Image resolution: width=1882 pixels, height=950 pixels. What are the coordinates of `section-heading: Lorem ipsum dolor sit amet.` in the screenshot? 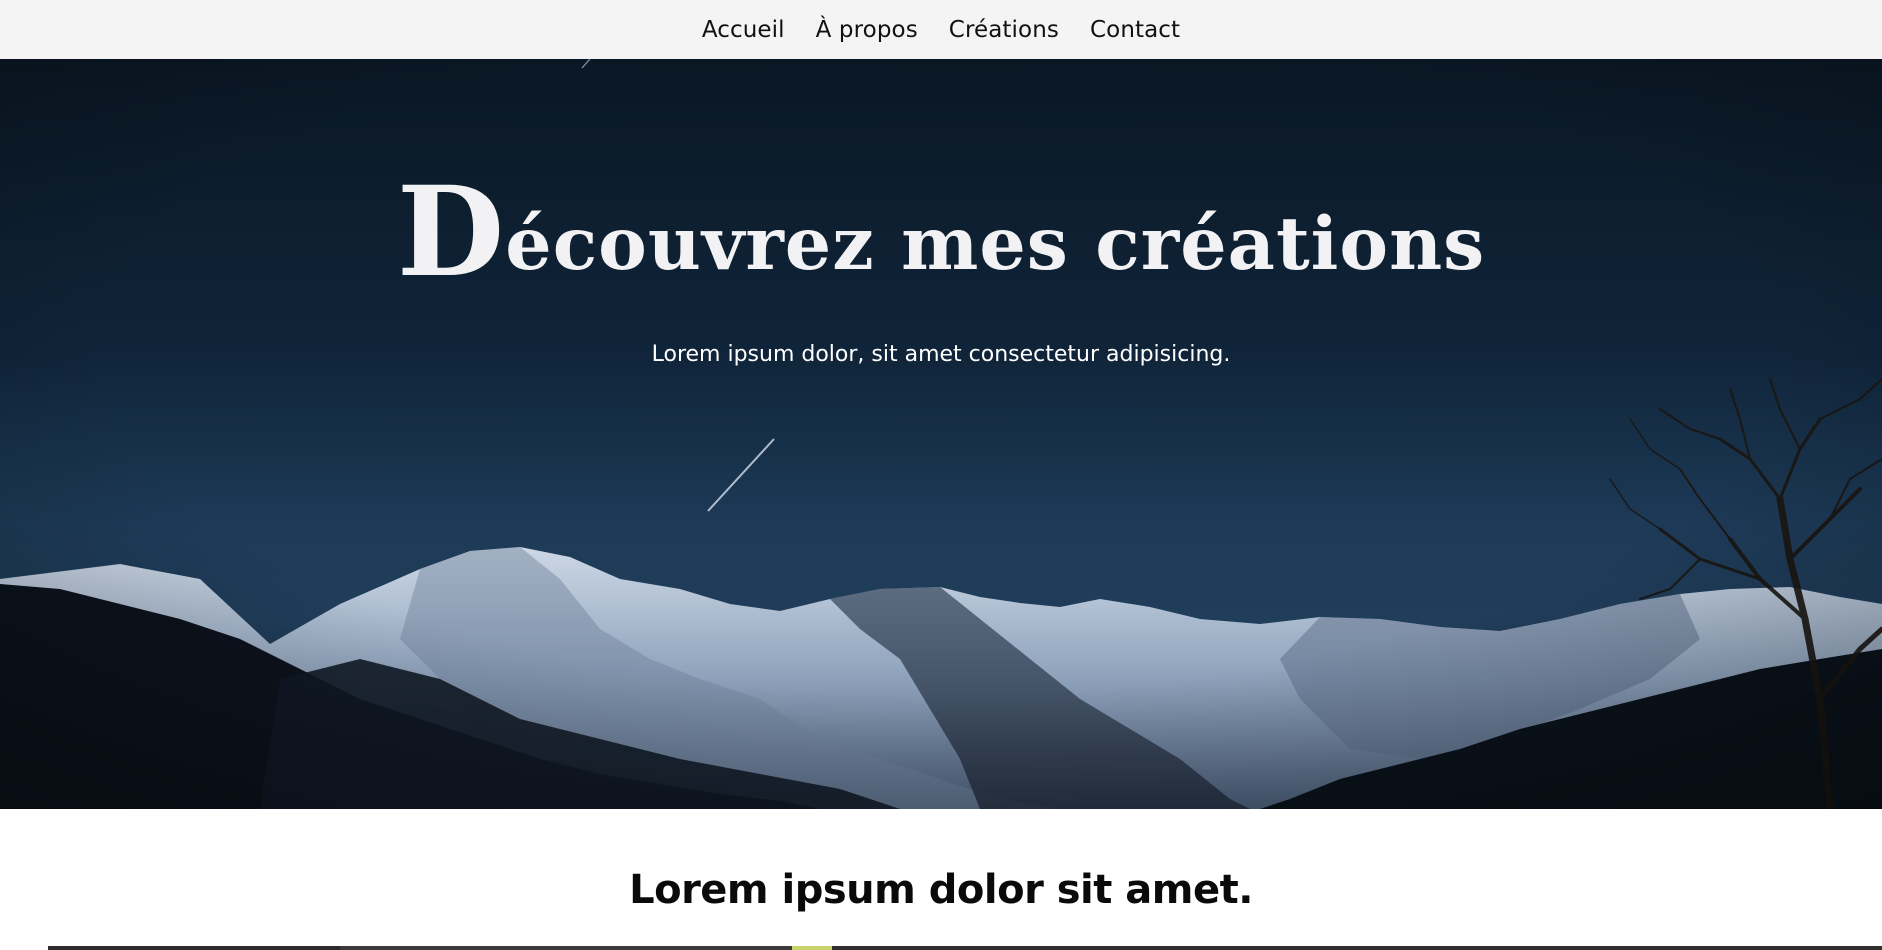 It's located at (941, 890).